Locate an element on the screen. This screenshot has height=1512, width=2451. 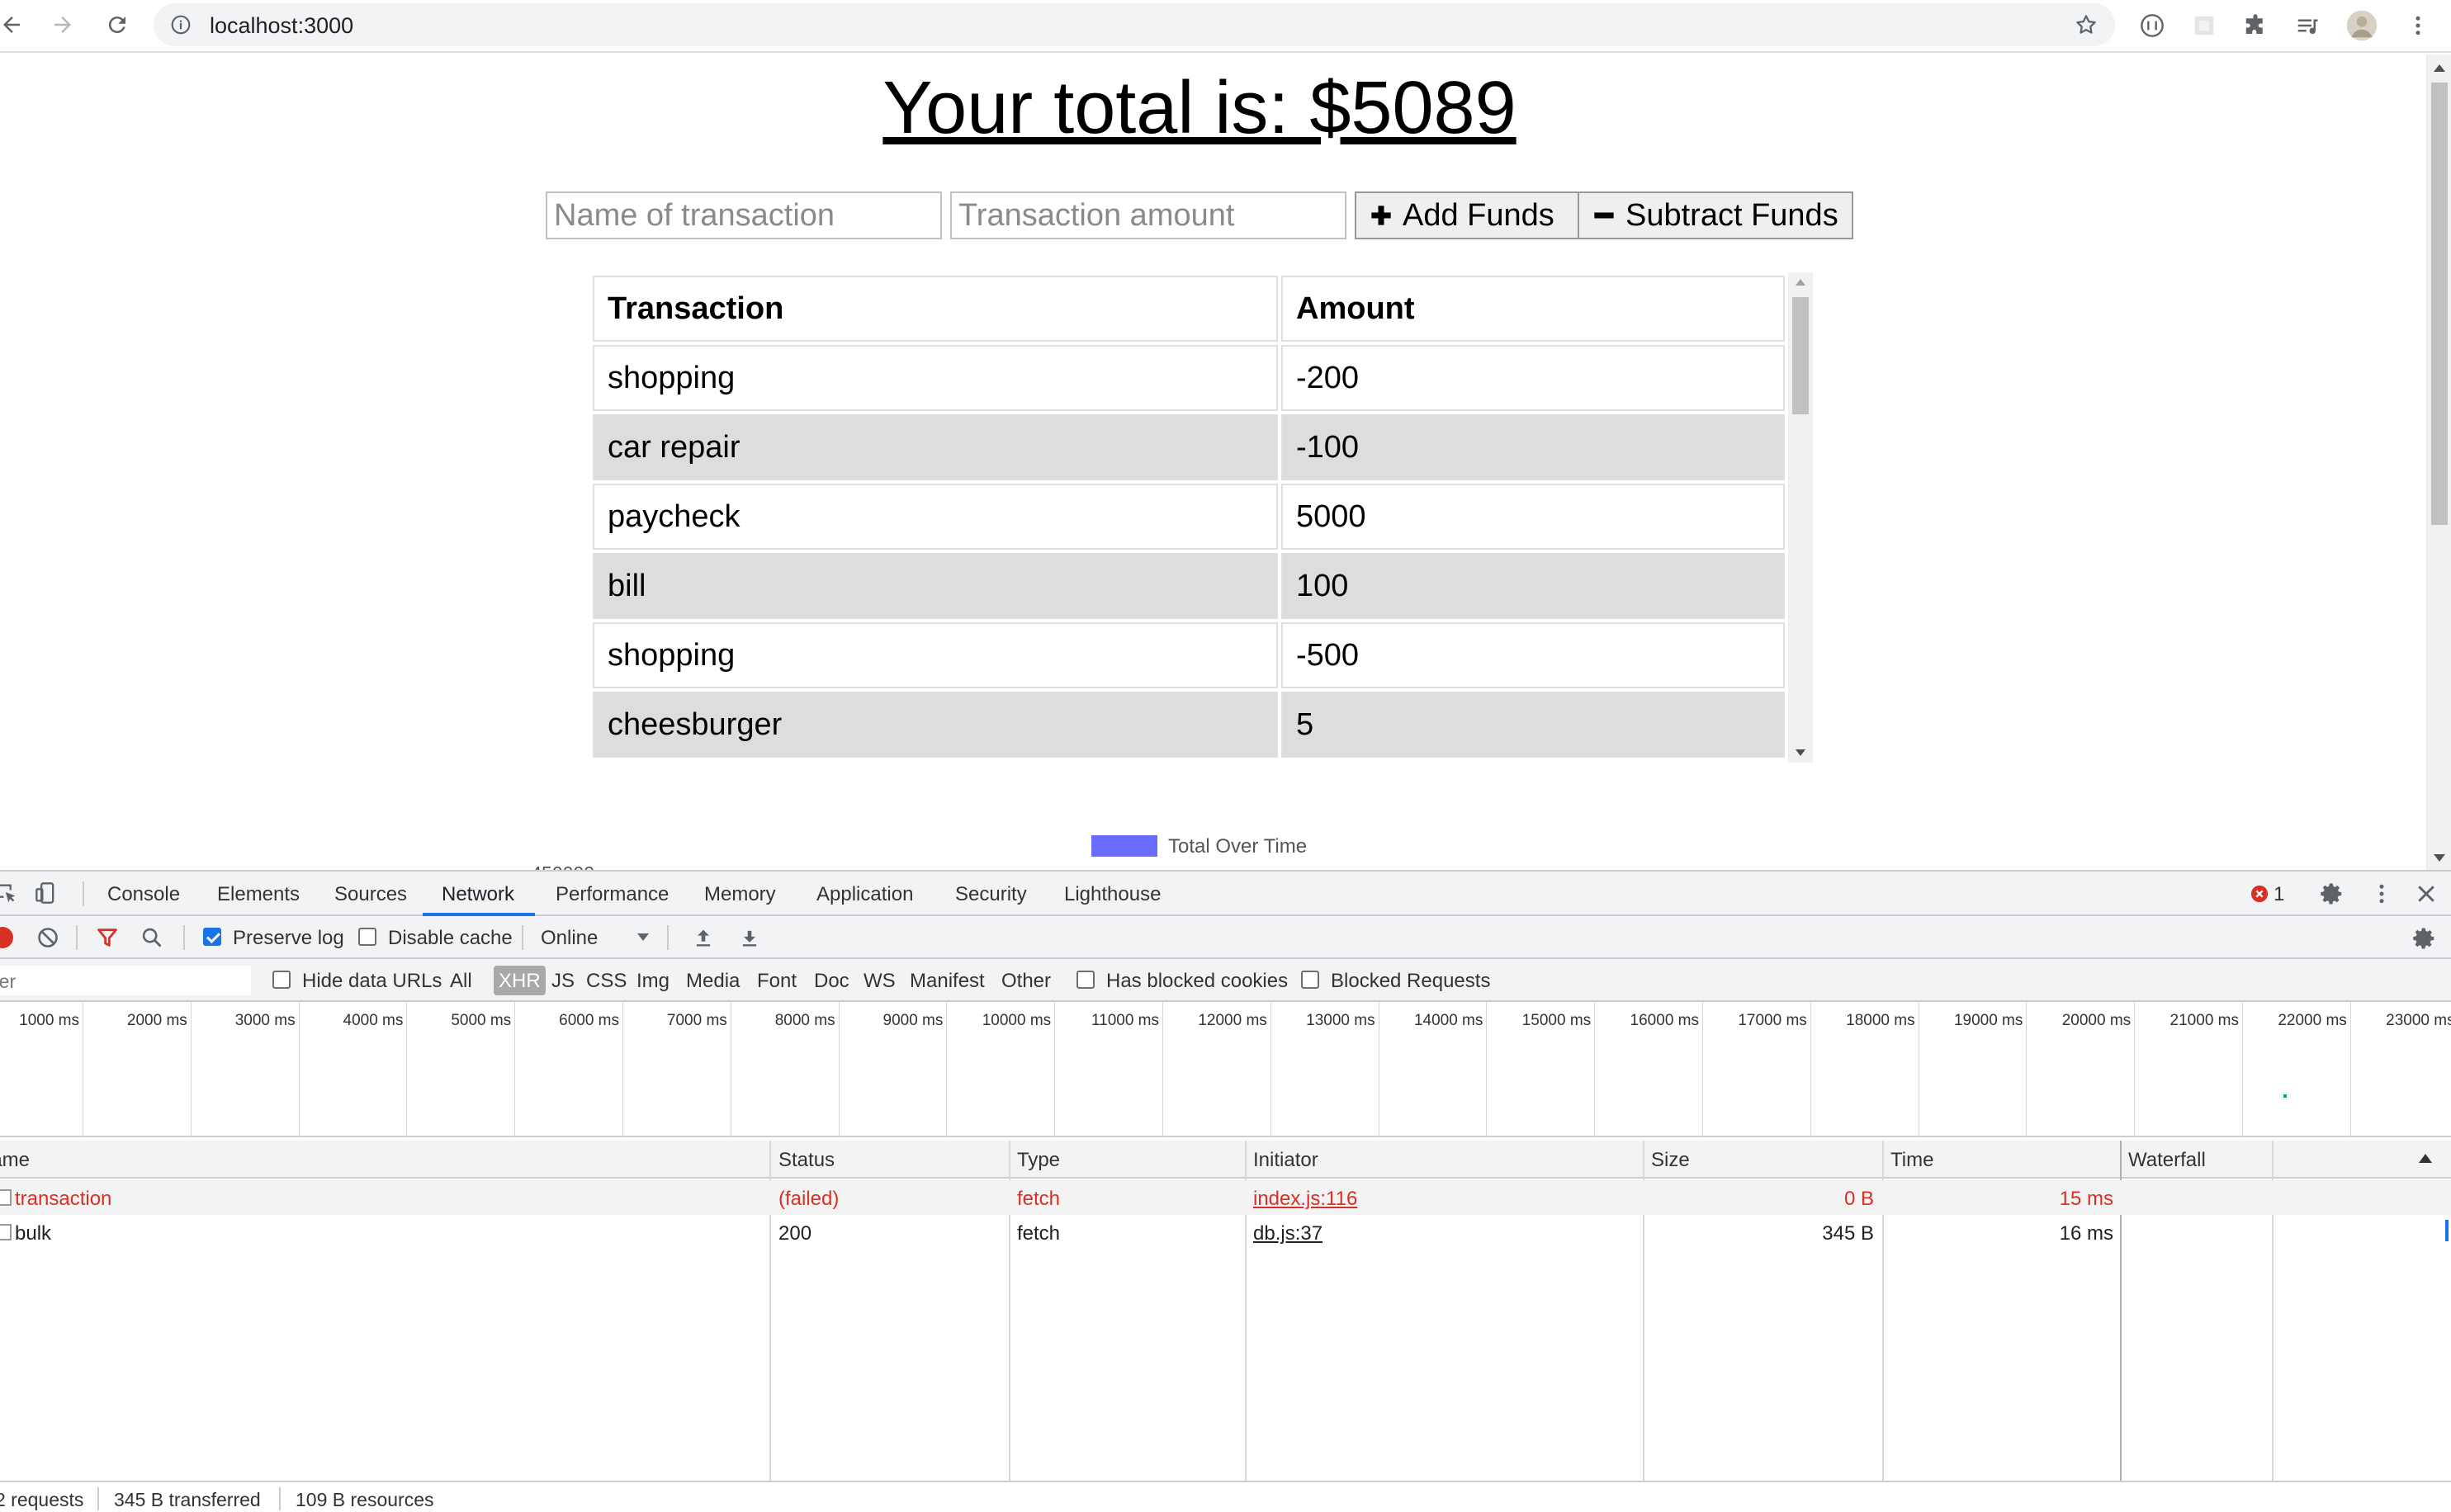
subtract-funds-button: Subtract Funds is located at coordinates (1715, 215).